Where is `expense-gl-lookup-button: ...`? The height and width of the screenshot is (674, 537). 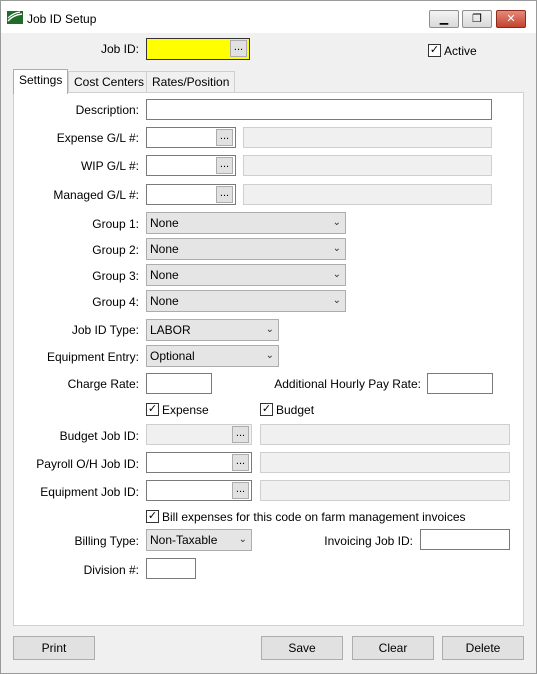
expense-gl-lookup-button: ... is located at coordinates (224, 137).